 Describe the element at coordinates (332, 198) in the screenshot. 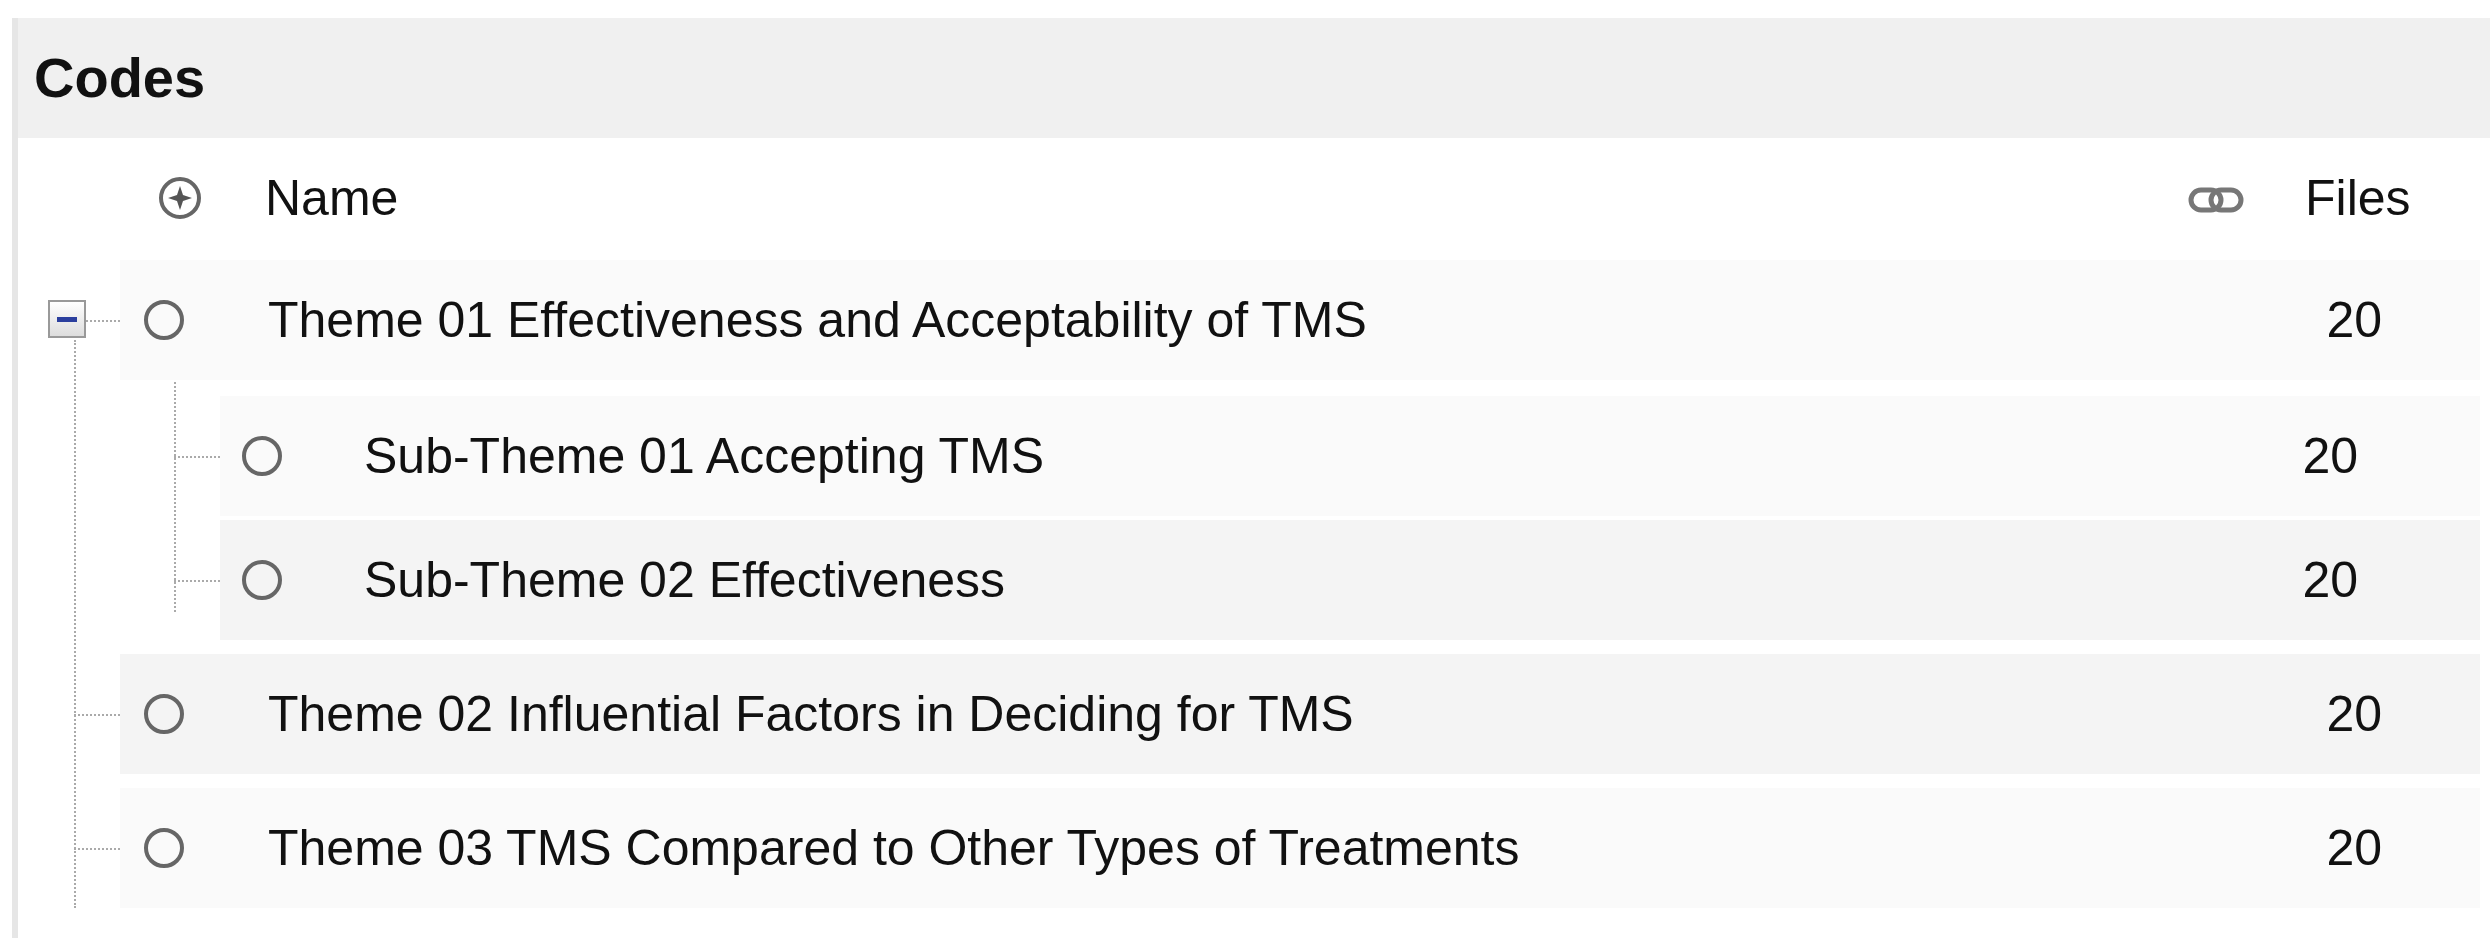

I see `column-header: Name` at that location.